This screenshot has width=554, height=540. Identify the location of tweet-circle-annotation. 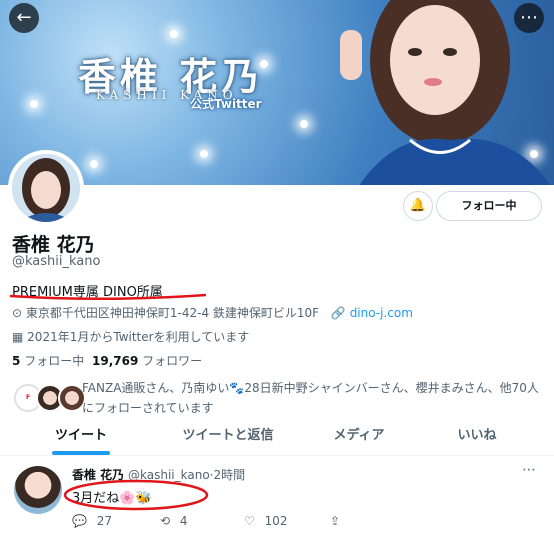
(136, 495).